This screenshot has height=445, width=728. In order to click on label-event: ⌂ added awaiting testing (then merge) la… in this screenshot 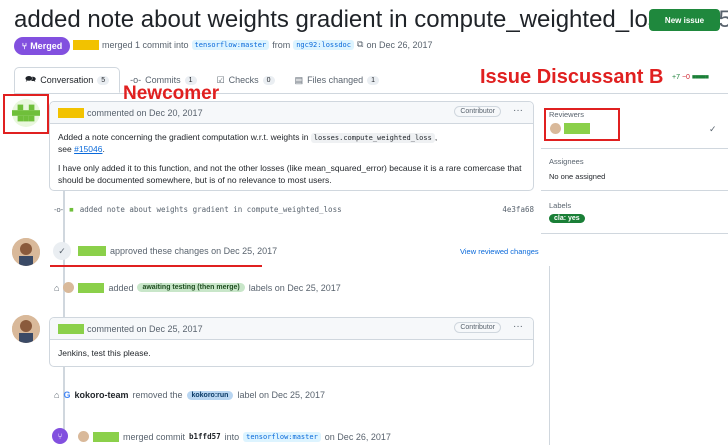, I will do `click(197, 287)`.